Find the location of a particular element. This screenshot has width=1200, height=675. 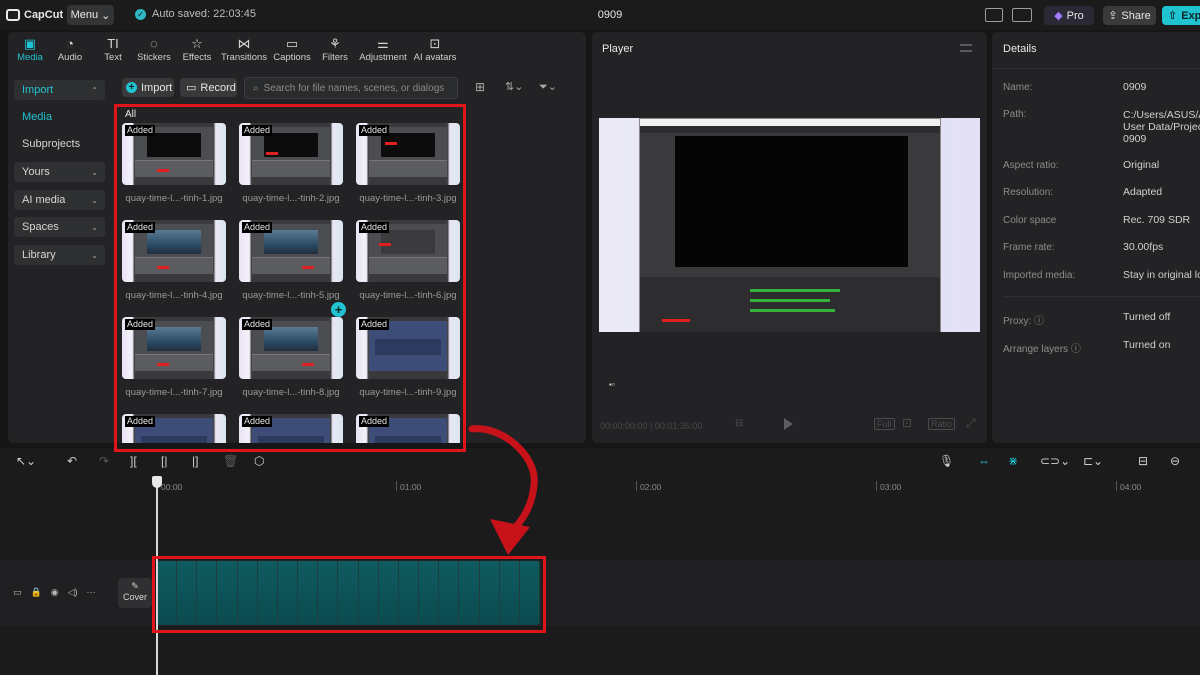

tick-label: 02:00 is located at coordinates (651, 487).